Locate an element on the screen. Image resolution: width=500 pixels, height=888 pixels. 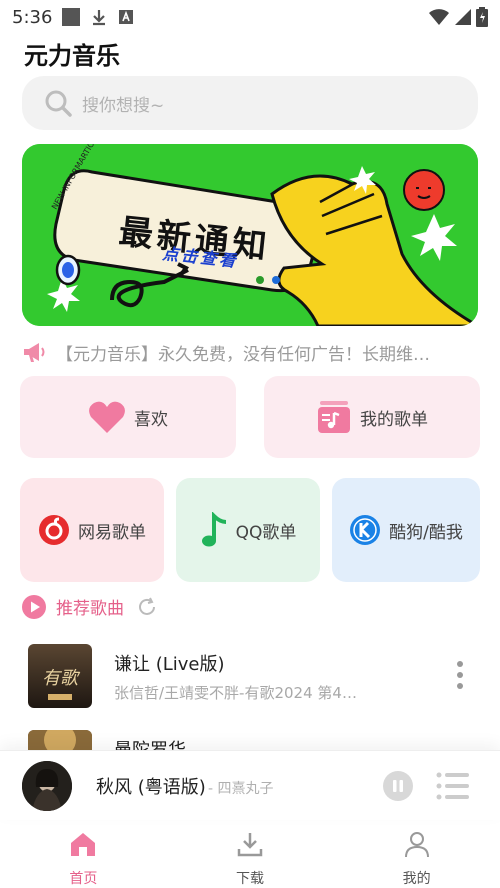
carousel-dot is located at coordinates (260, 280).